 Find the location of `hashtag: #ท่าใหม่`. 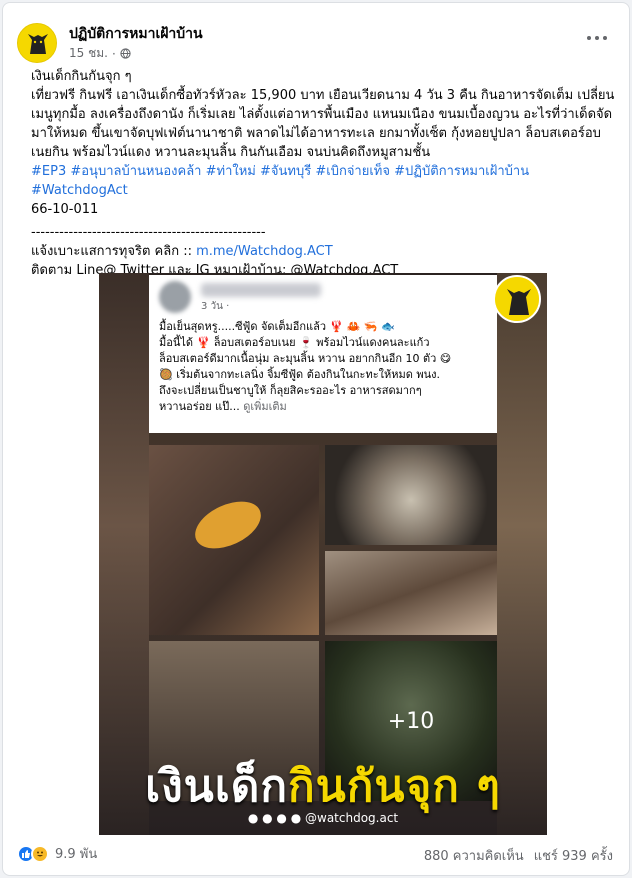

hashtag: #ท่าใหม่ is located at coordinates (231, 171).